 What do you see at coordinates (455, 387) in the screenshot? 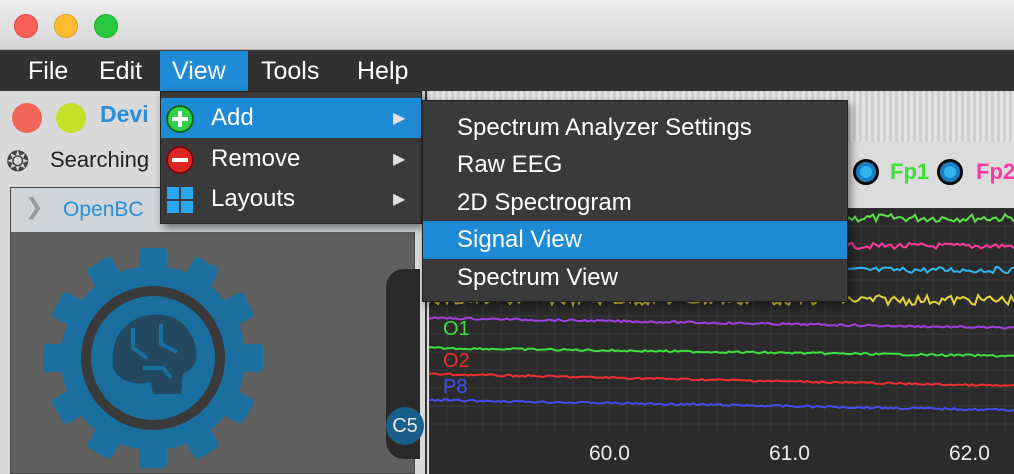
I see `channel-tag-p8: P8` at bounding box center [455, 387].